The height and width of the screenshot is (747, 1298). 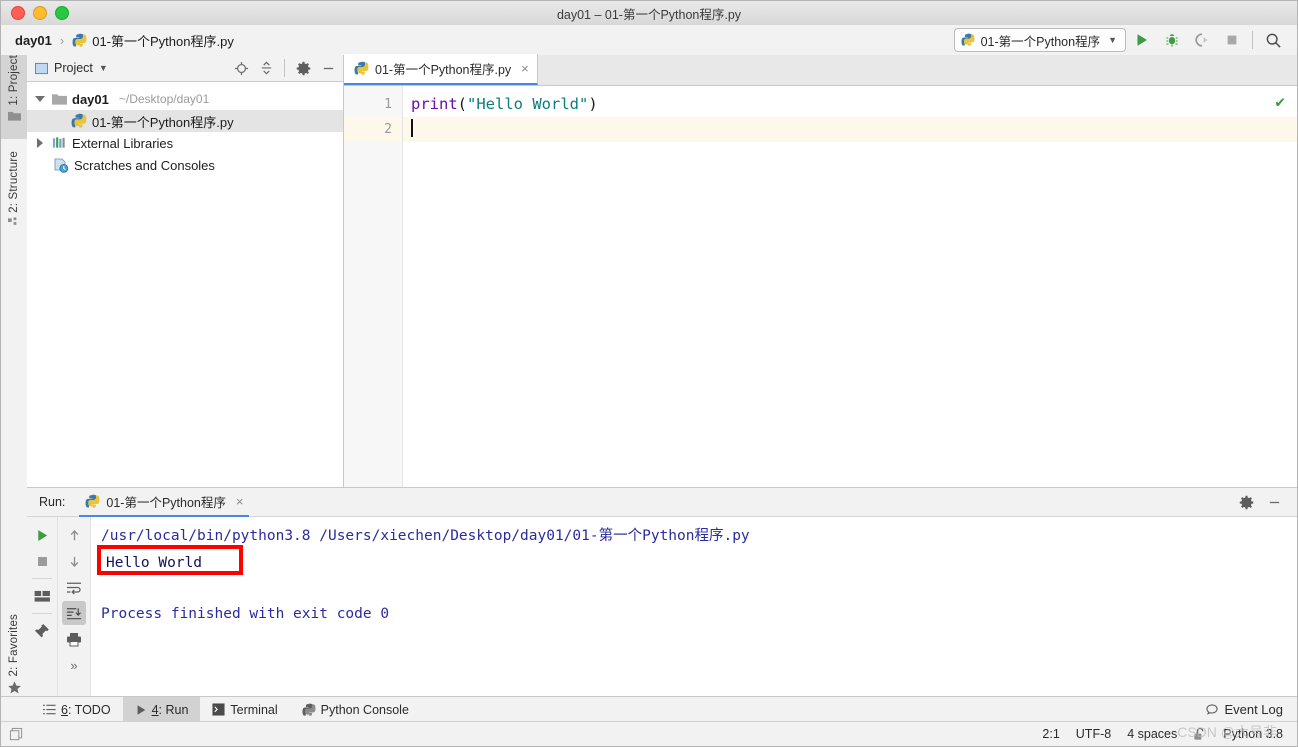 I want to click on minimize-window-button, so click(x=40, y=13).